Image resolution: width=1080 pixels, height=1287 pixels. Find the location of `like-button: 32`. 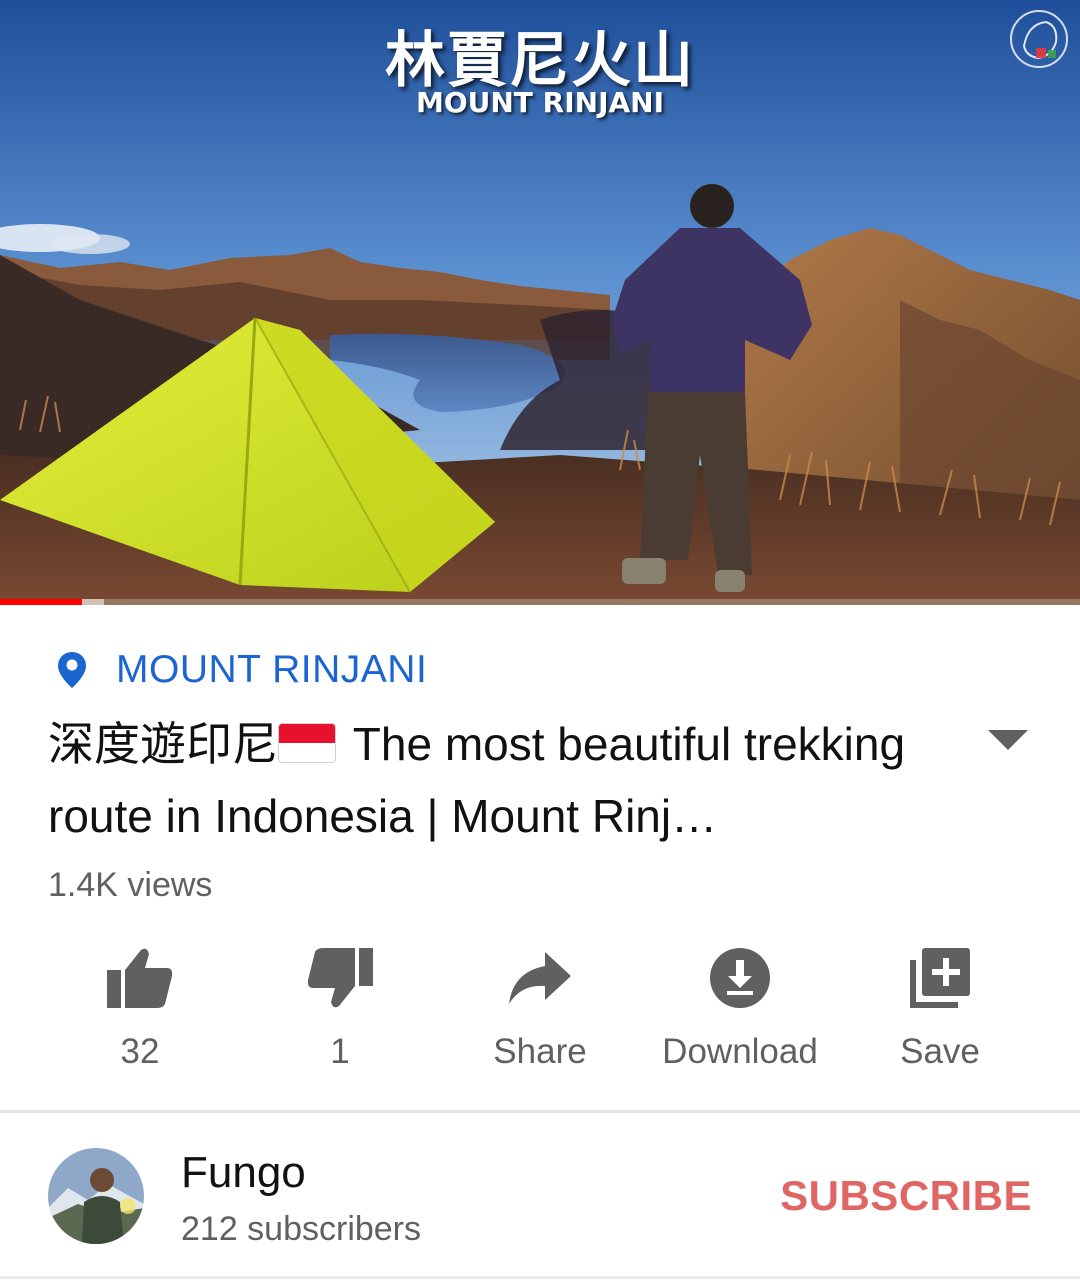

like-button: 32 is located at coordinates (140, 1010).